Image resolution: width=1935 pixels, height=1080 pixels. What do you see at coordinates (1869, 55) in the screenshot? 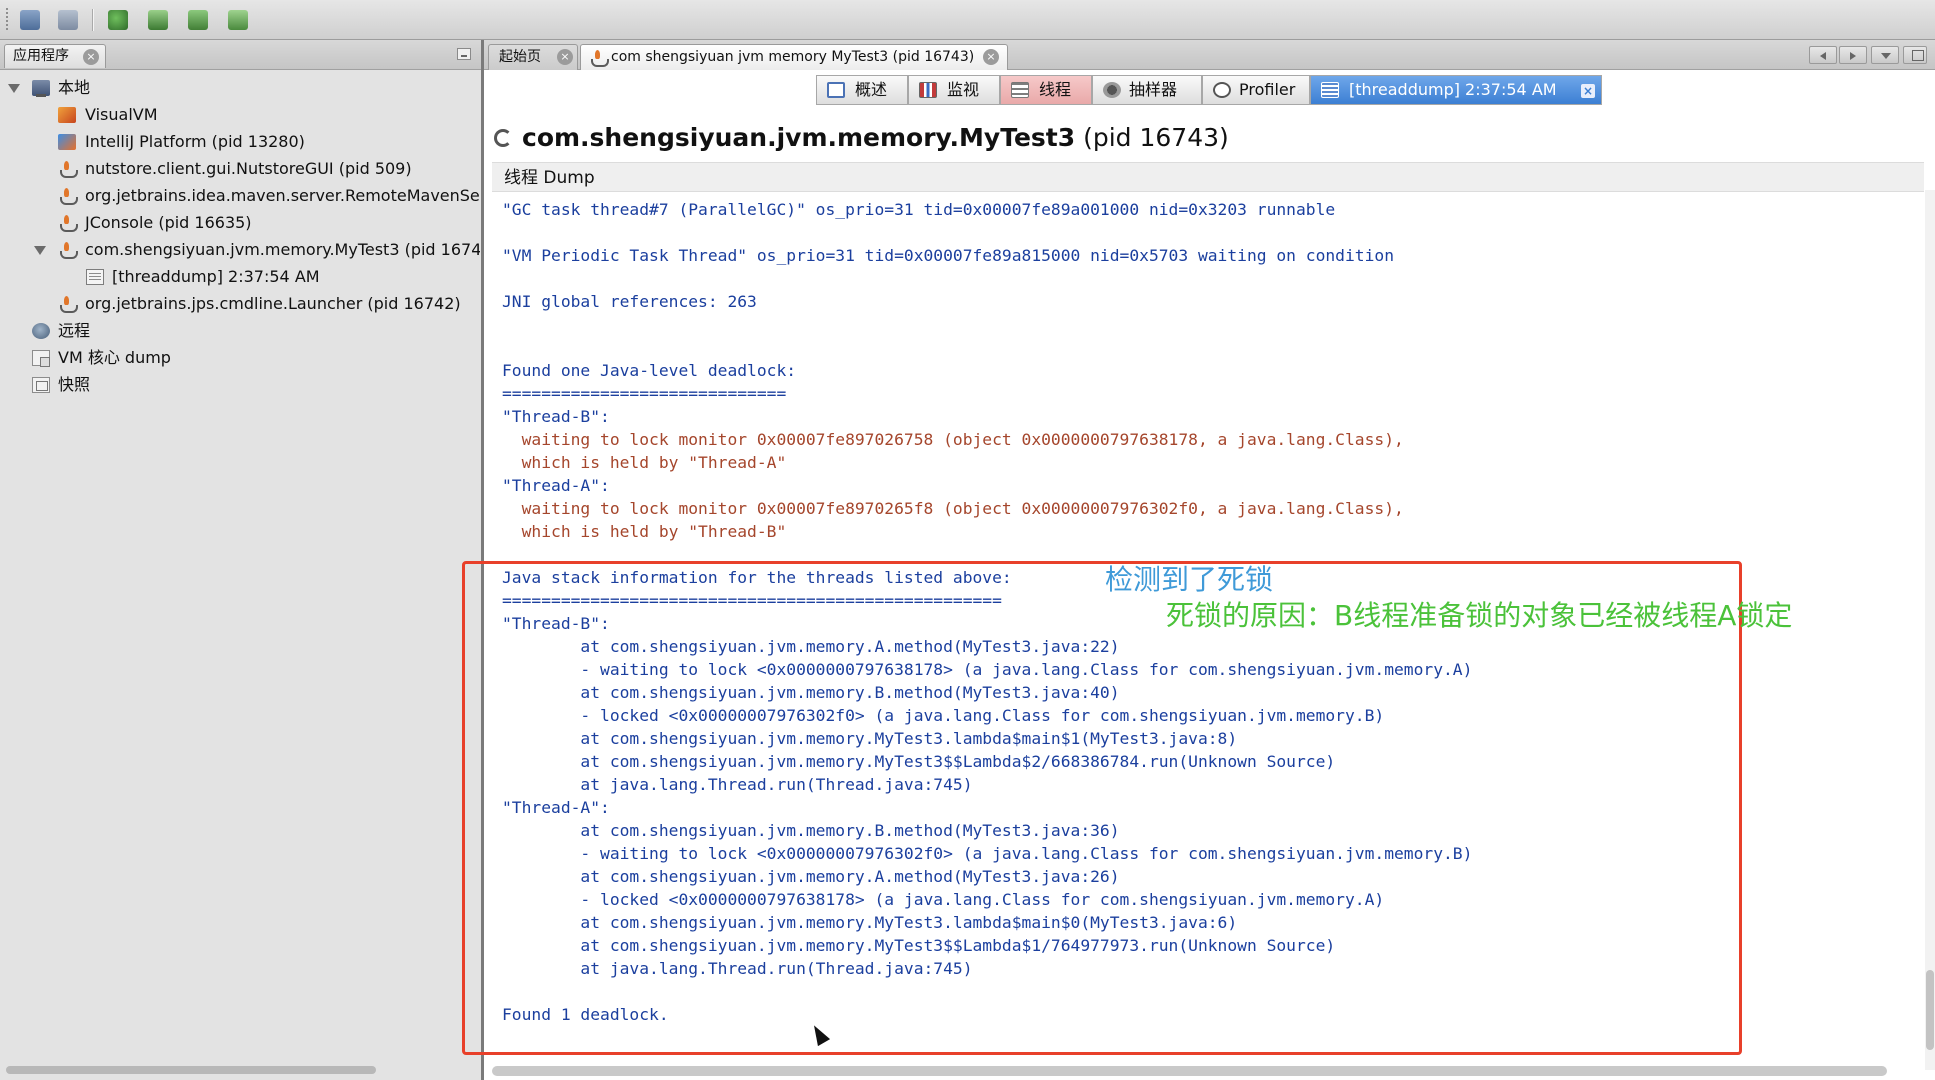
I see `tab-navigation` at bounding box center [1869, 55].